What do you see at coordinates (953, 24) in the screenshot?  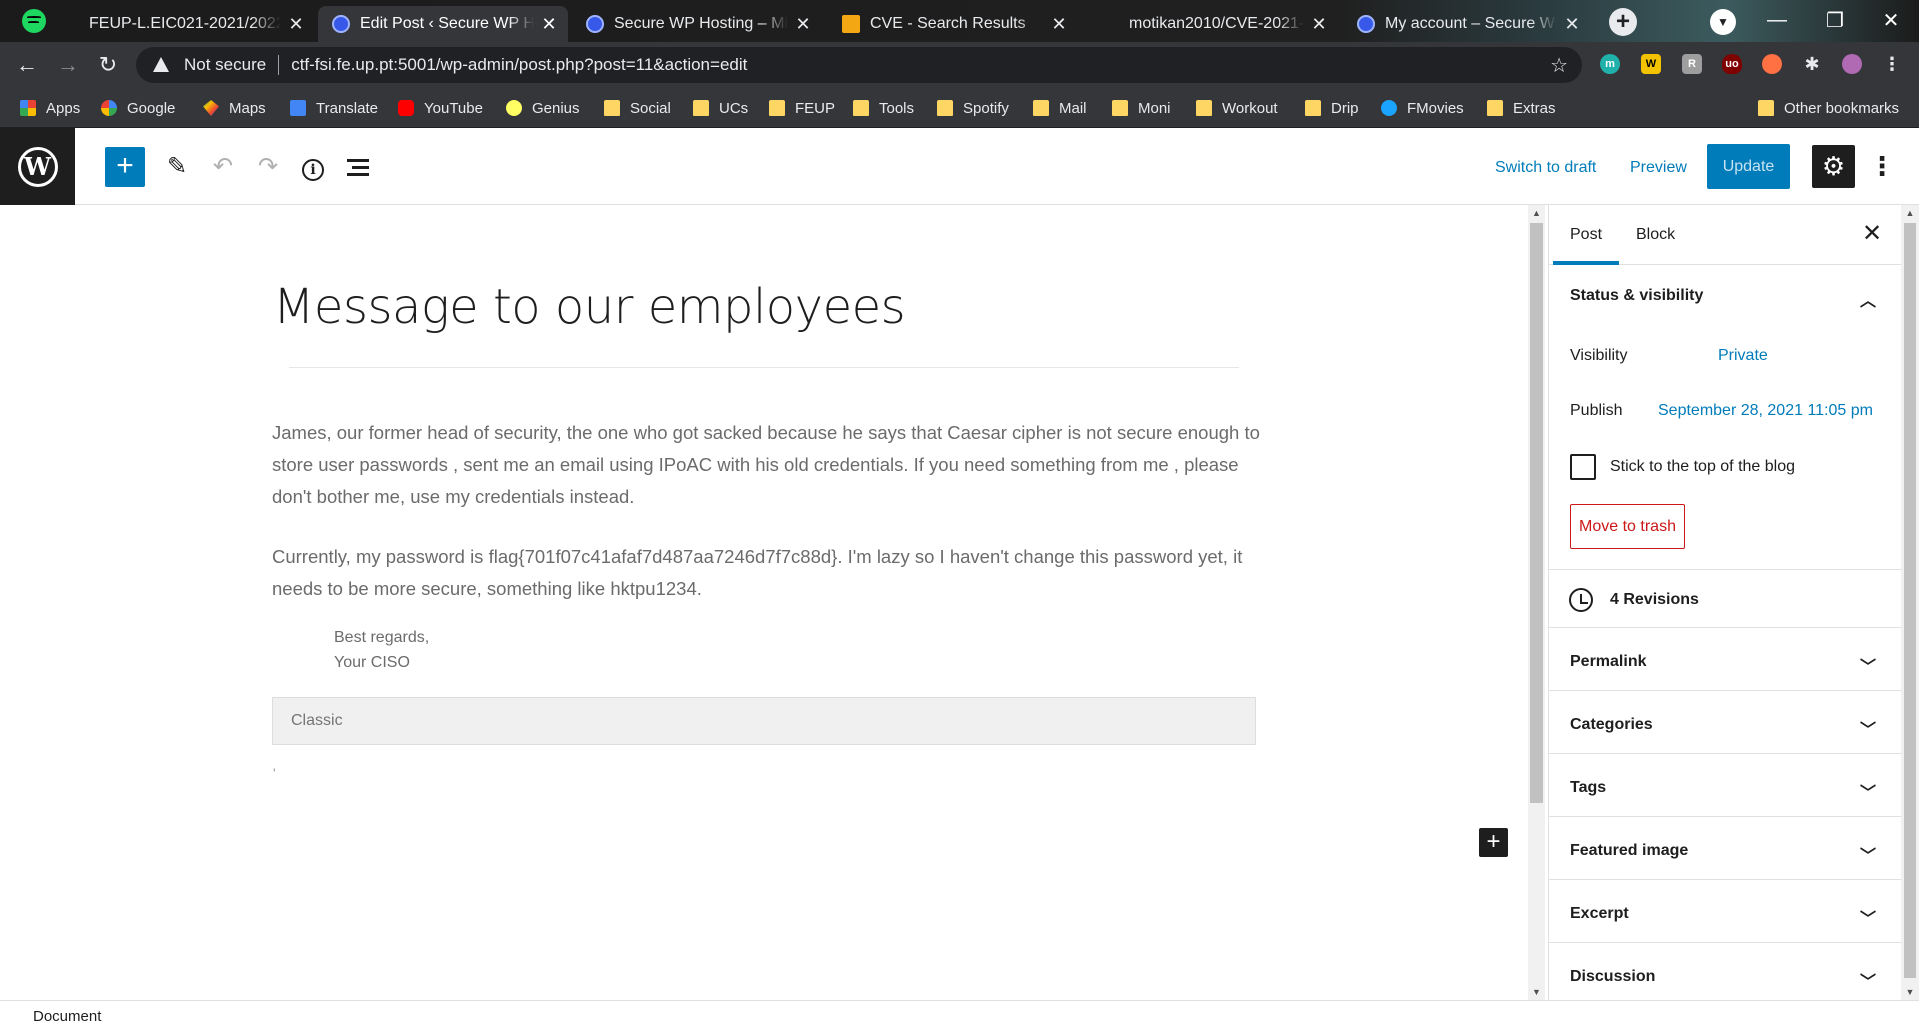 I see `browser-tab: CVE - Search Results ✕` at bounding box center [953, 24].